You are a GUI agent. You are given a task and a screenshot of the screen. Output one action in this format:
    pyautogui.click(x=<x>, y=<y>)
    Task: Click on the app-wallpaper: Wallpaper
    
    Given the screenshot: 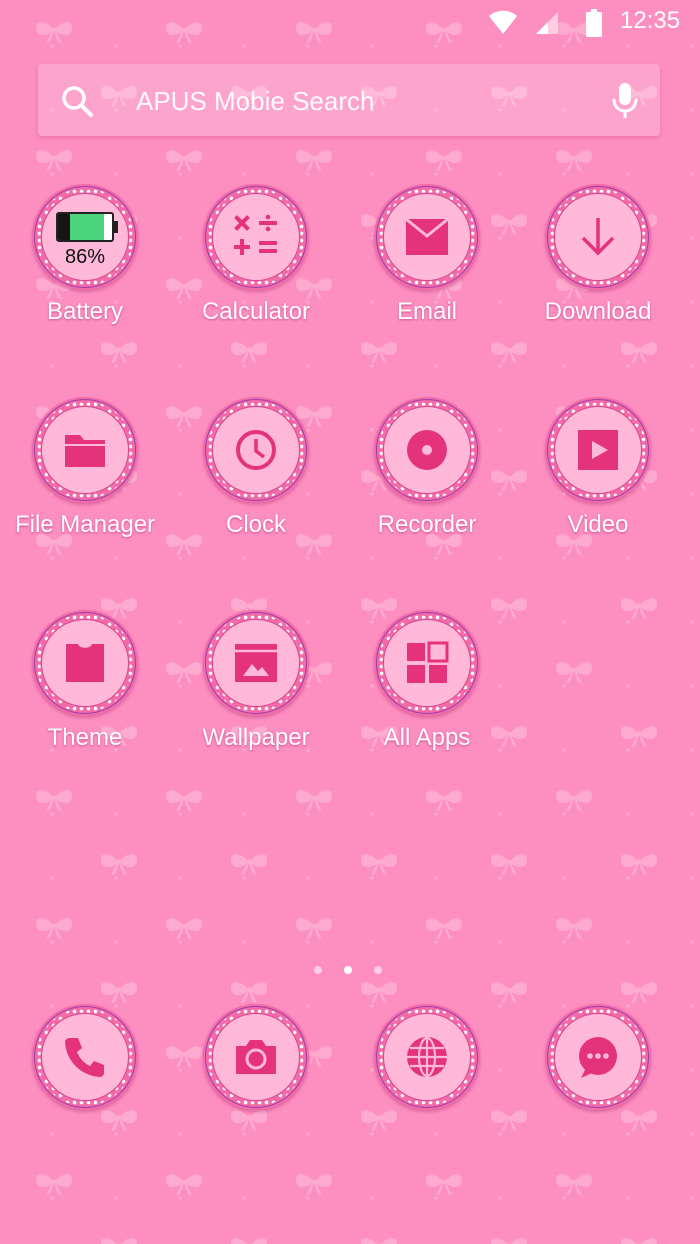 What is the action you would take?
    pyautogui.click(x=256, y=695)
    